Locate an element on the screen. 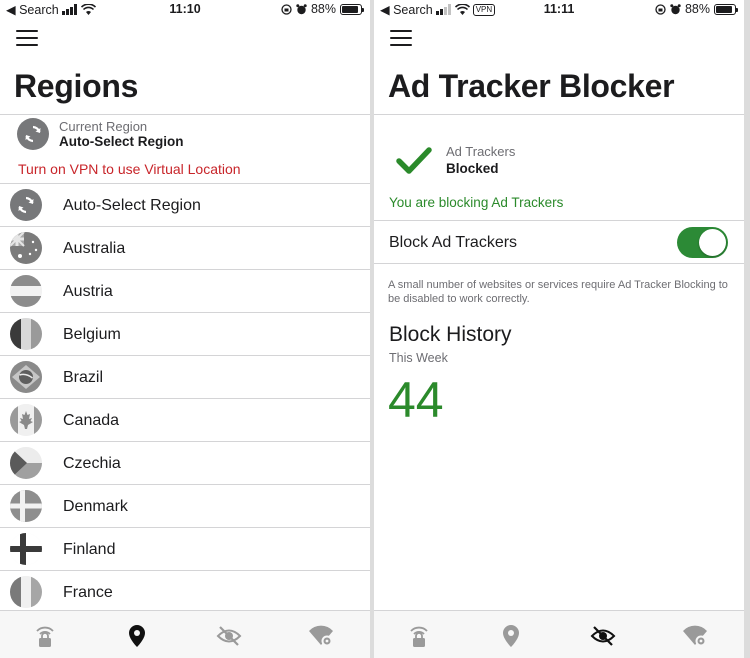 The height and width of the screenshot is (658, 750). block-history-period: This Week is located at coordinates (418, 358).